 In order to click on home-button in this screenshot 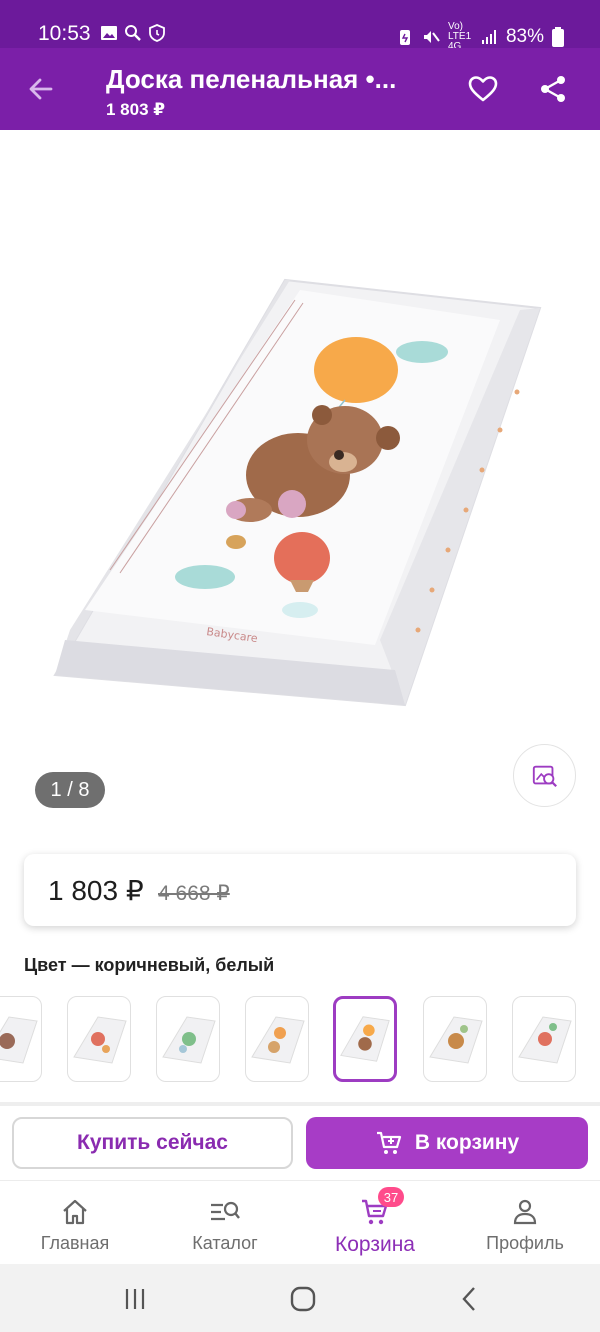, I will do `click(303, 1299)`.